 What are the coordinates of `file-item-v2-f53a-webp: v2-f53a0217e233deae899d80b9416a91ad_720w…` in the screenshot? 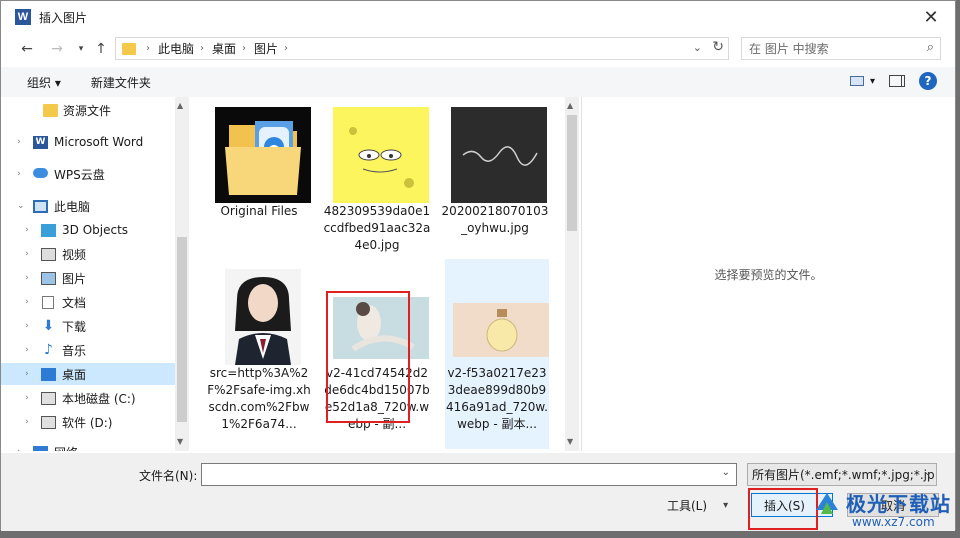 It's located at (497, 354).